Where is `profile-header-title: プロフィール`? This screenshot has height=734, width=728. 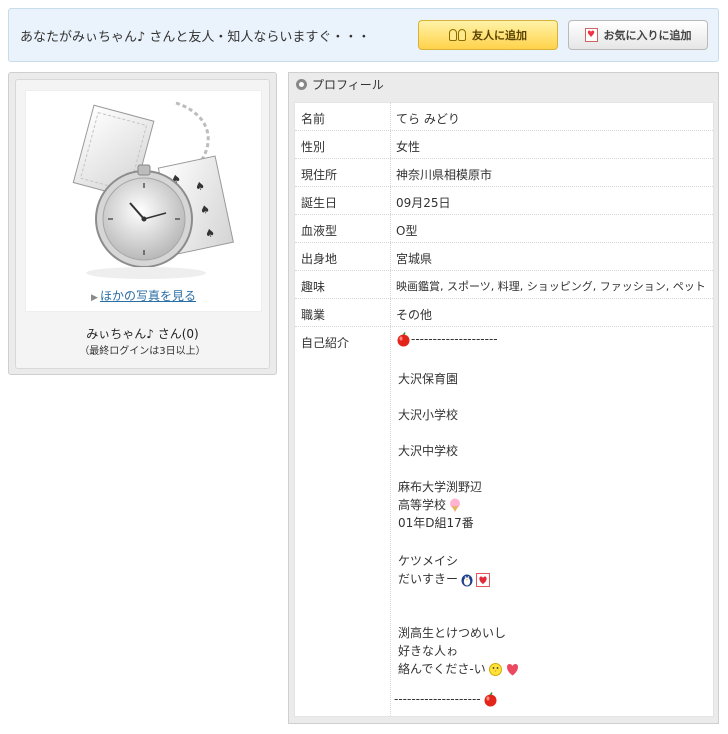
profile-header-title: プロフィール is located at coordinates (348, 84).